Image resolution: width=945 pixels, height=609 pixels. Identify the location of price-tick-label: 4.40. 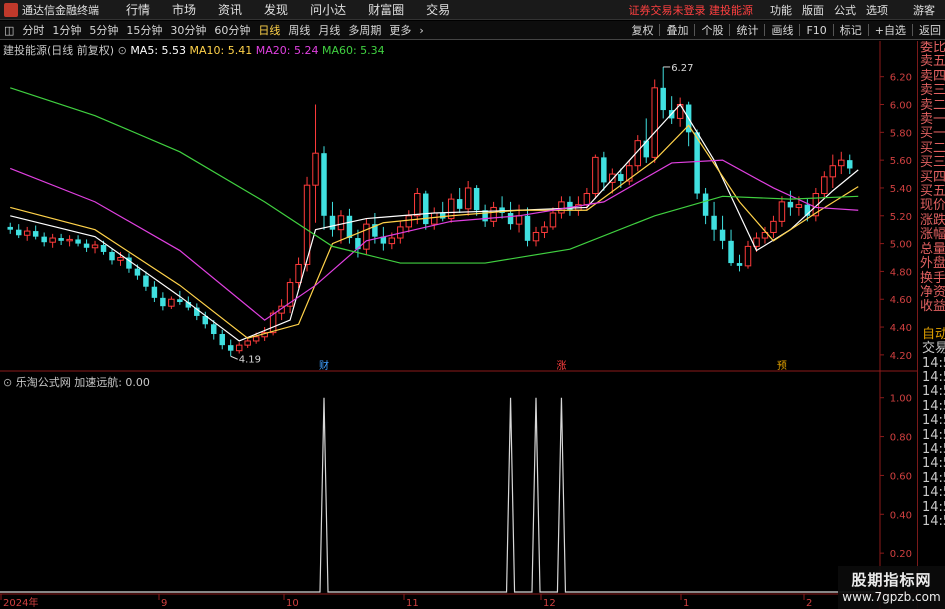
(901, 328).